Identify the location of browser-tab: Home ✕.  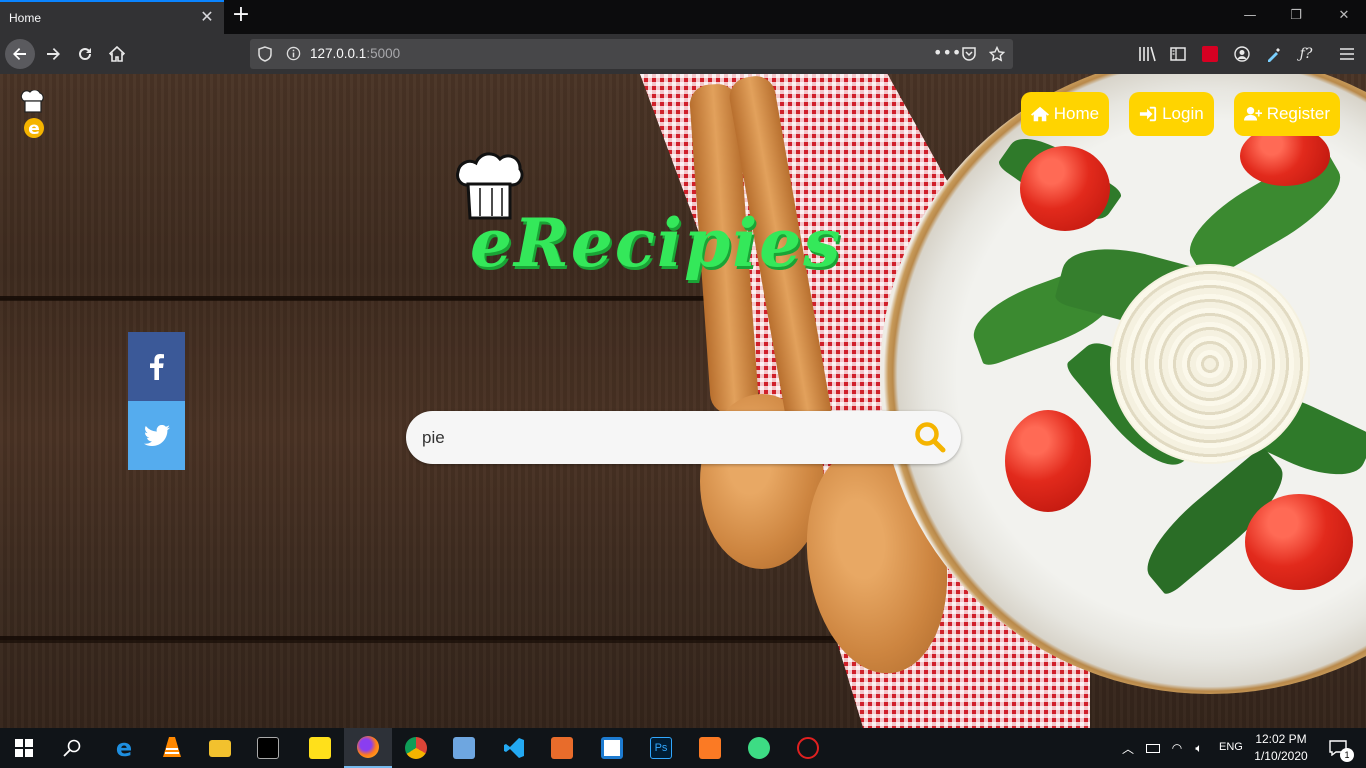
(112, 17).